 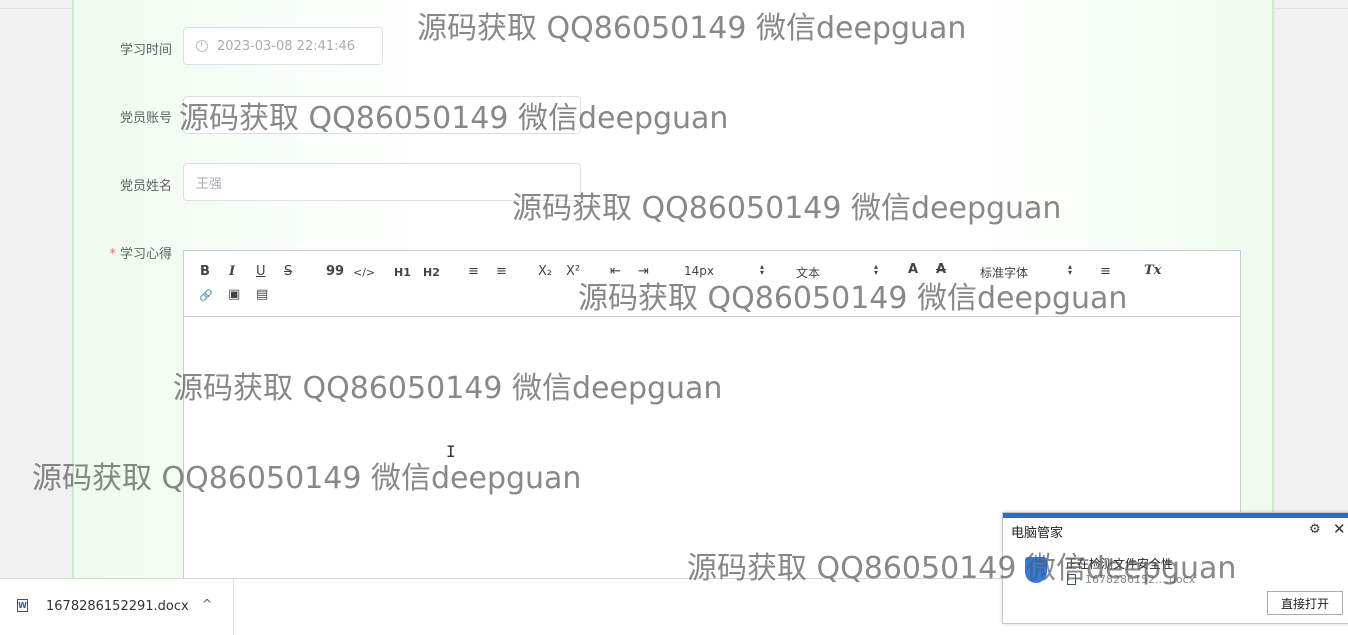 I want to click on clean-format-icon: Tx, so click(x=1152, y=271).